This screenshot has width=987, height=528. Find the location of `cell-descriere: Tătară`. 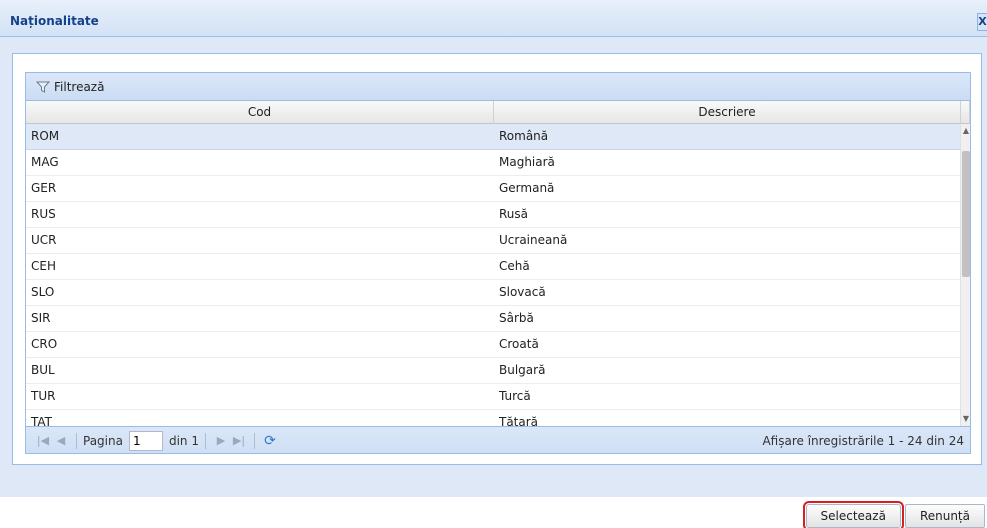

cell-descriere: Tătară is located at coordinates (519, 420).